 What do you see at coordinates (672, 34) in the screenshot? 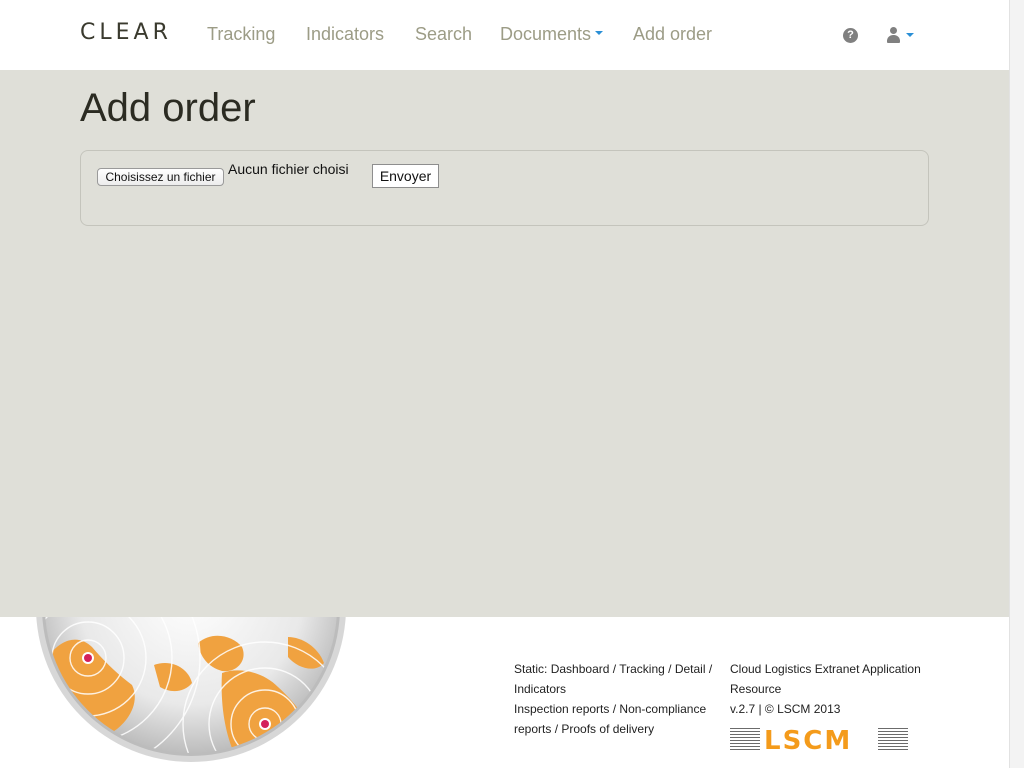
I see `nav-add-order: Add order` at bounding box center [672, 34].